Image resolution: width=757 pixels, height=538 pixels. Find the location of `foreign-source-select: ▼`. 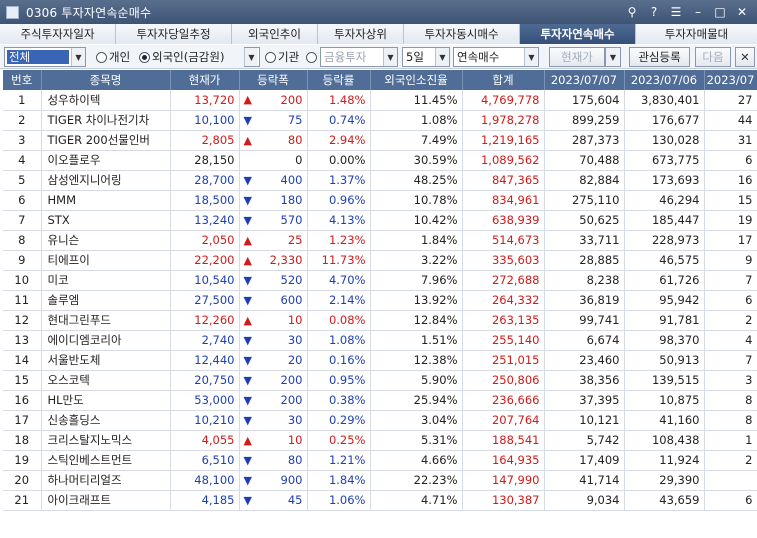

foreign-source-select: ▼ is located at coordinates (252, 57).